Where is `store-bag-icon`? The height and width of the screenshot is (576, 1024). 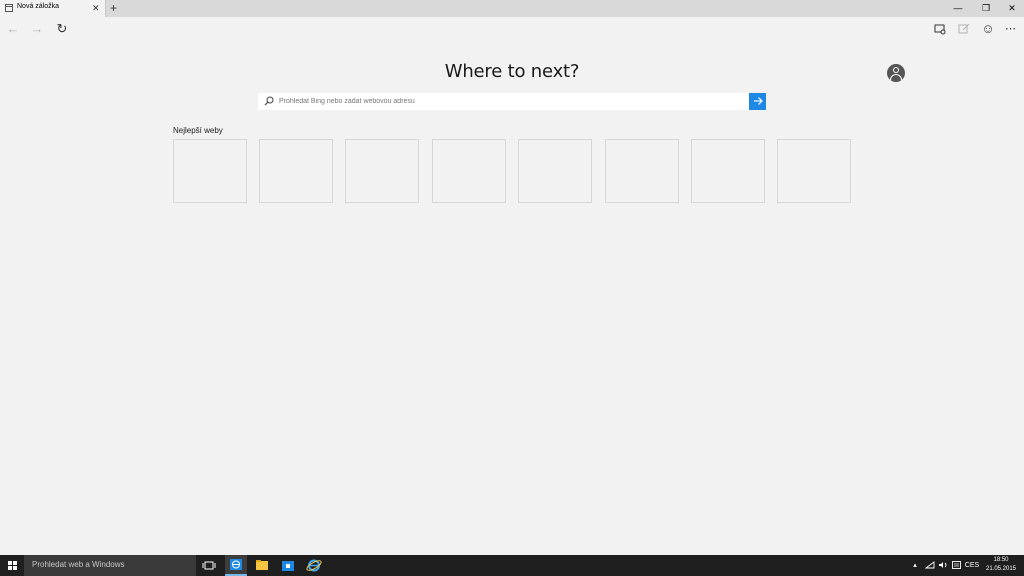 store-bag-icon is located at coordinates (288, 566).